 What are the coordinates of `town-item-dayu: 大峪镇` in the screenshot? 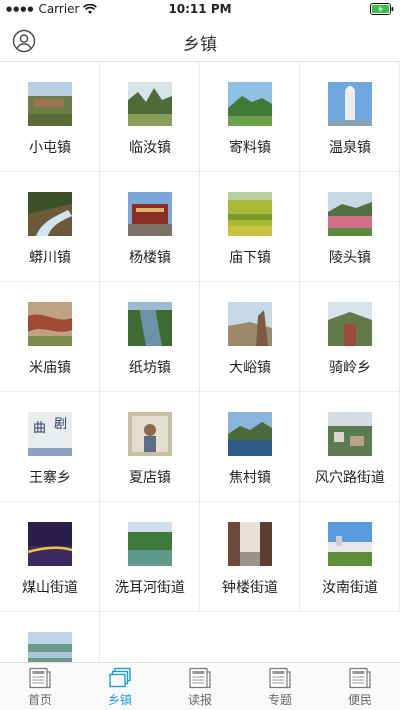 It's located at (250, 337).